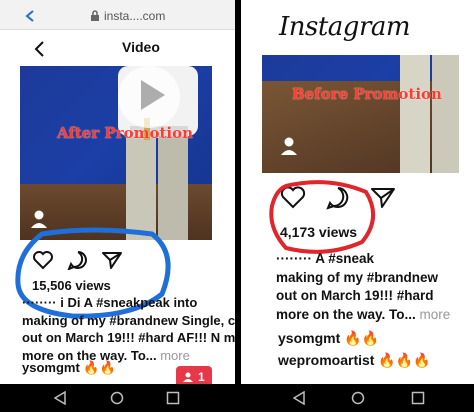  Describe the element at coordinates (345, 27) in the screenshot. I see `instagram-logo: Instagram` at that location.